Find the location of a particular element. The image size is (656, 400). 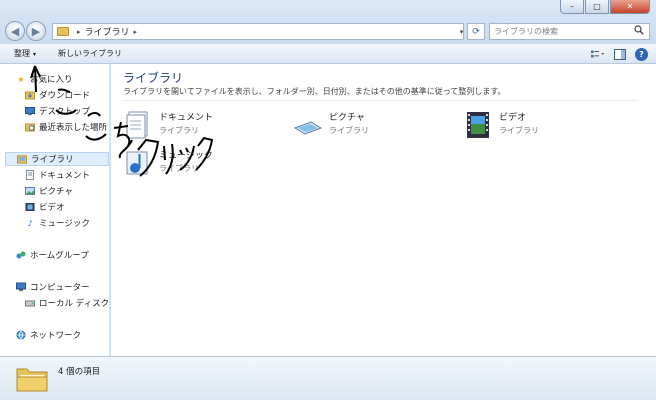

sidebar-item-music: ♪ ミュージック is located at coordinates (57, 223).